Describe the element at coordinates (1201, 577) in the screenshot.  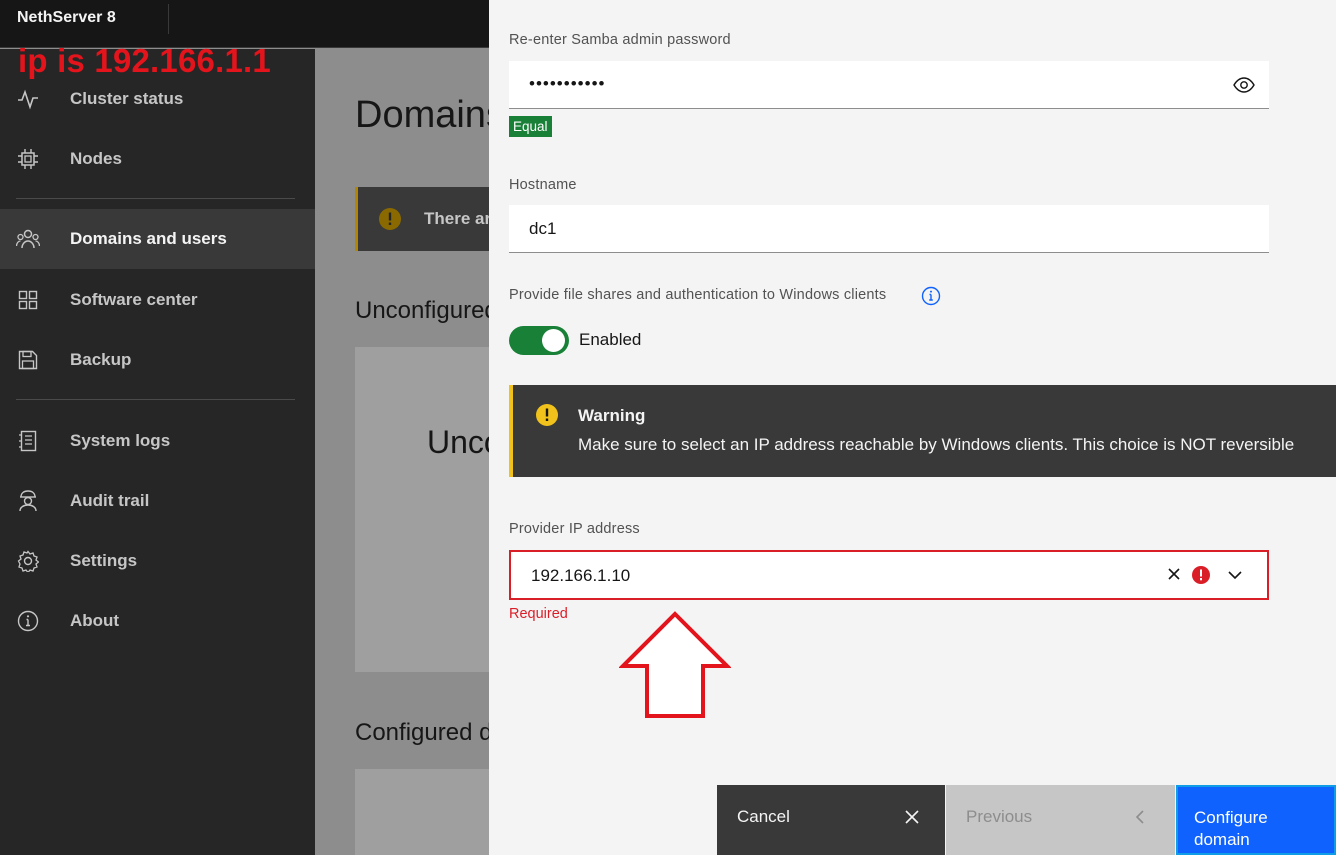
I see `error-icon` at that location.